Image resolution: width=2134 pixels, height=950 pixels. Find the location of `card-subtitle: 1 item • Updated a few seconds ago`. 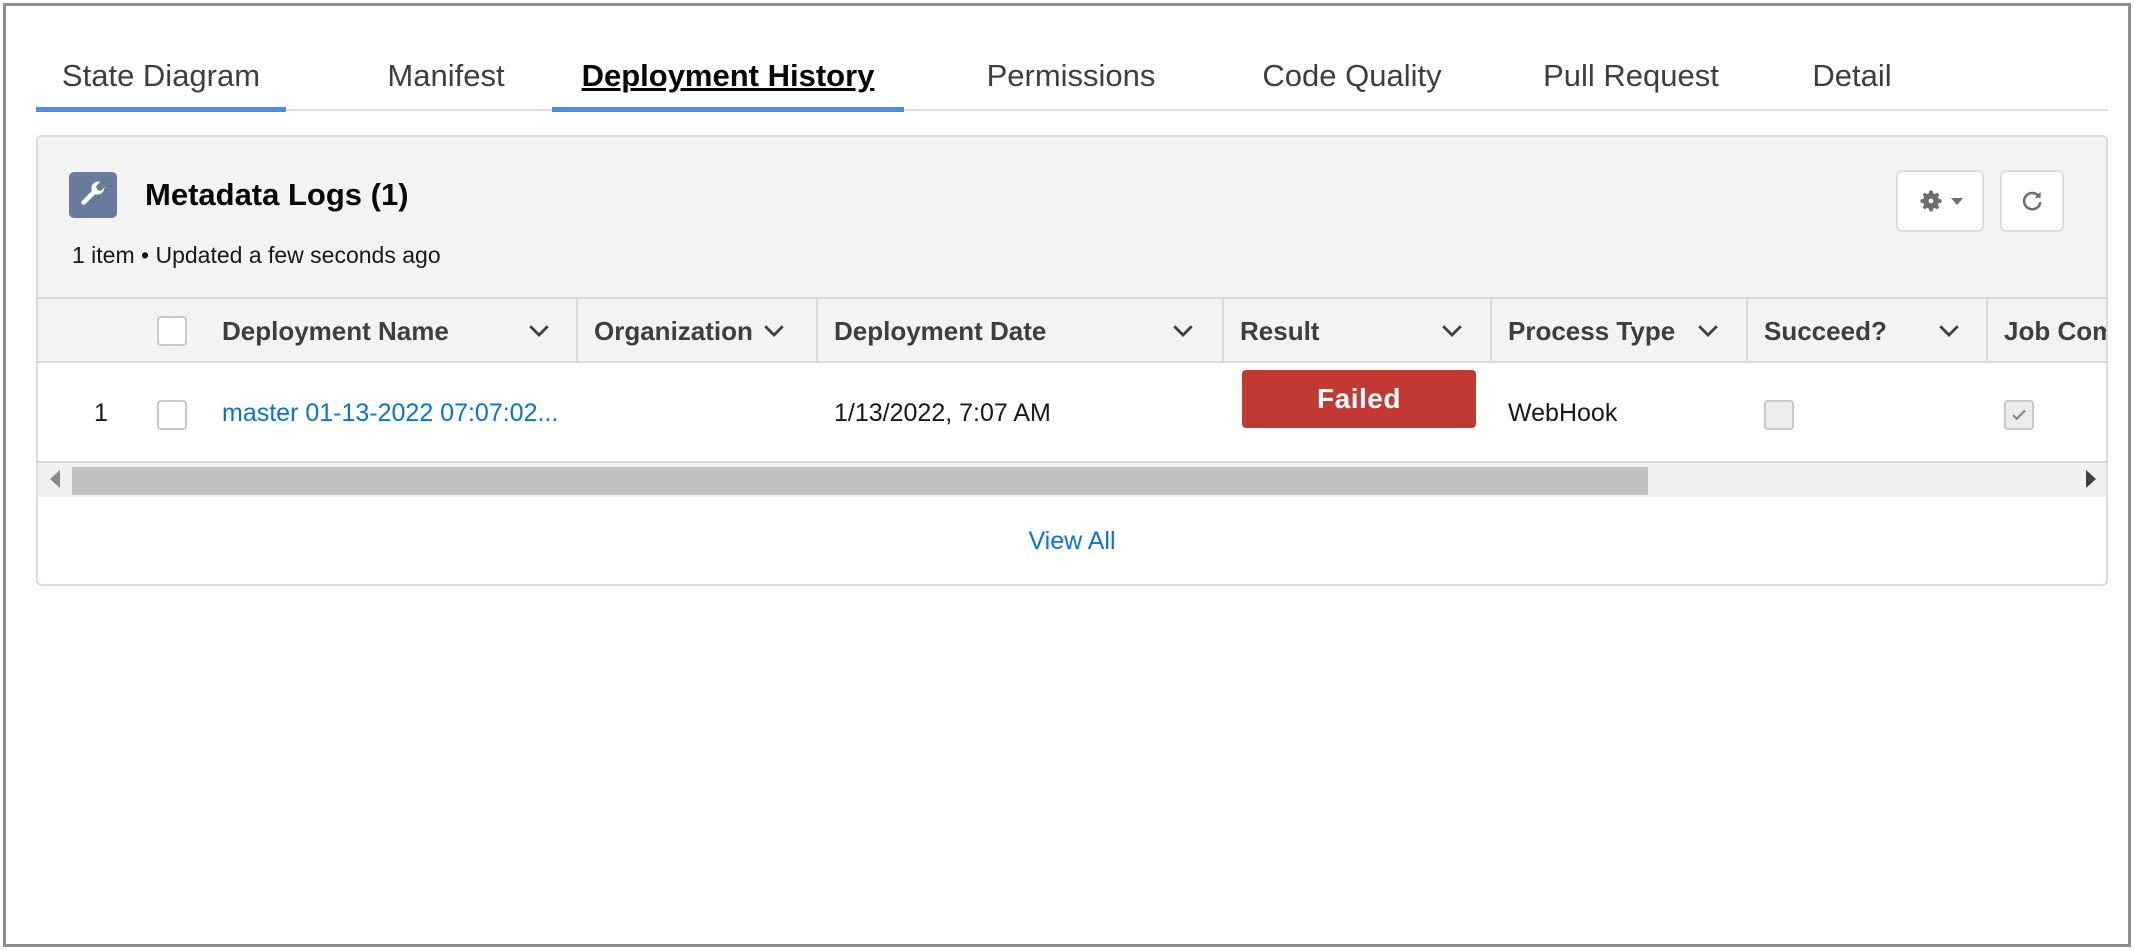

card-subtitle: 1 item • Updated a few seconds ago is located at coordinates (256, 255).